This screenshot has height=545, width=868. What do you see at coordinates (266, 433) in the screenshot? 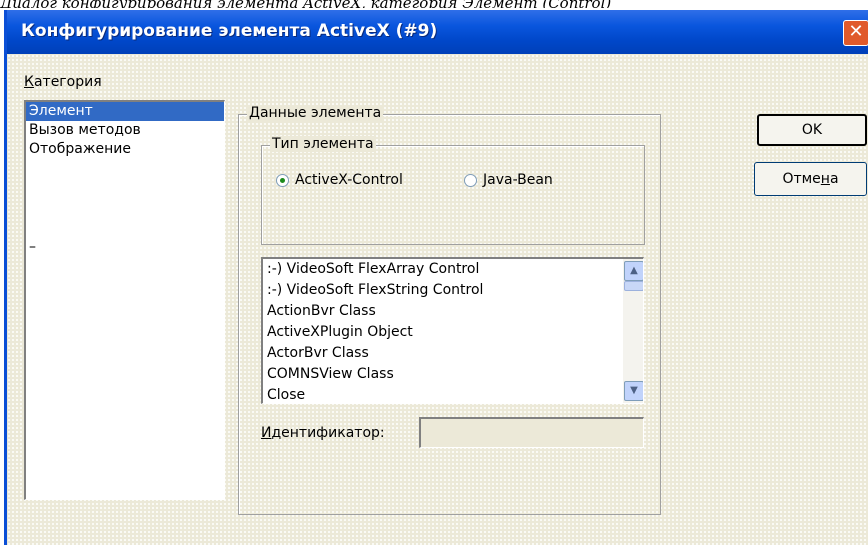
I see `identifier-label-accel: И` at bounding box center [266, 433].